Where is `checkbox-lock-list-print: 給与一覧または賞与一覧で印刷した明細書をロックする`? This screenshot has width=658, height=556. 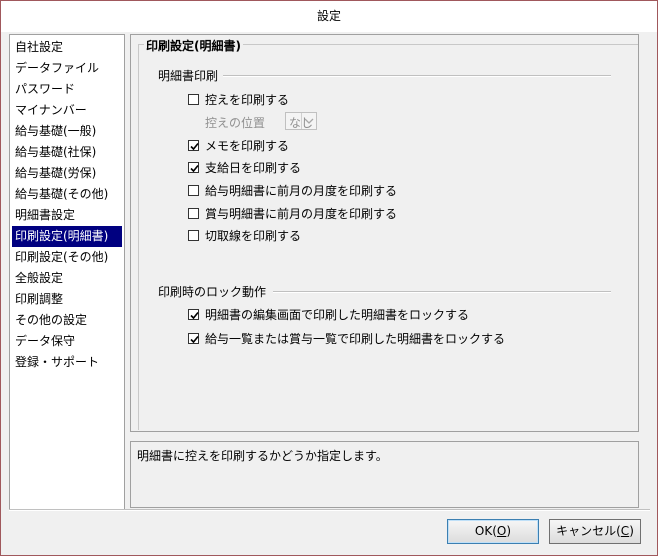 checkbox-lock-list-print: 給与一覧または賞与一覧で印刷した明細書をロックする is located at coordinates (346, 338).